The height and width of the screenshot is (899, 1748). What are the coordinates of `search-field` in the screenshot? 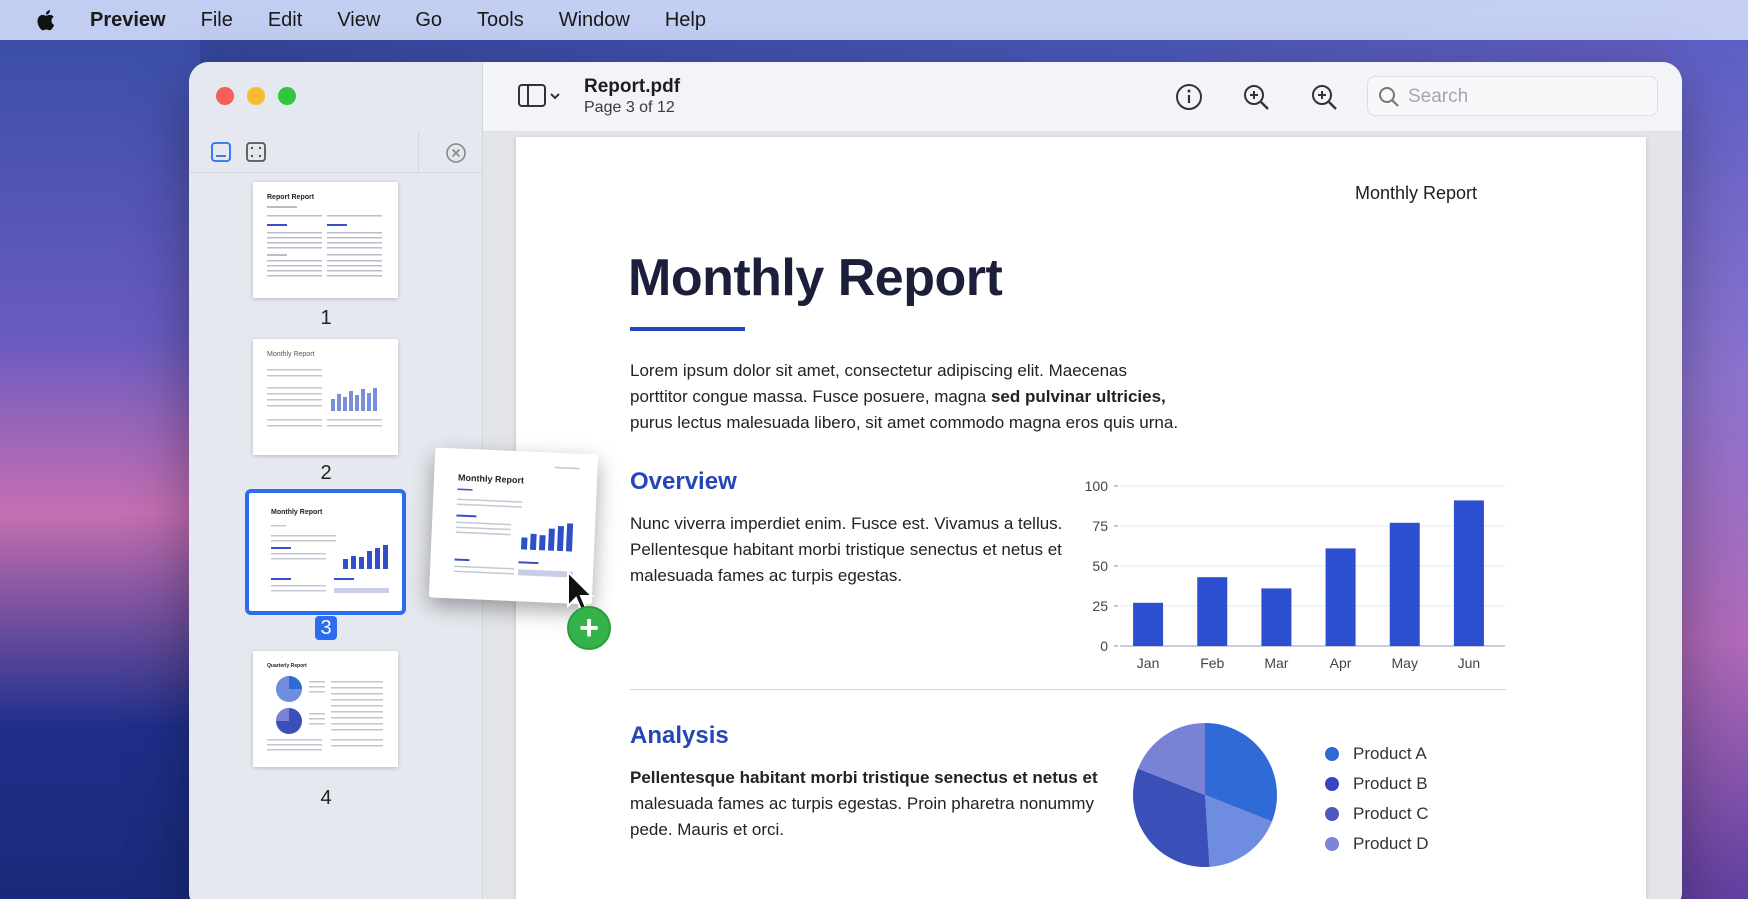 It's located at (1512, 96).